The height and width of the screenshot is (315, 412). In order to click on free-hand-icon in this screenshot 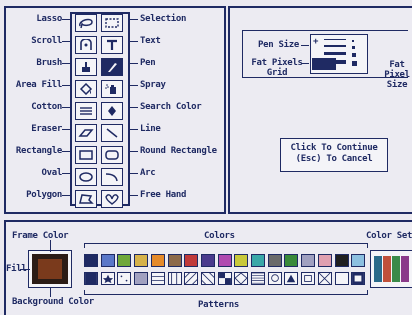, I will do `click(112, 199)`.